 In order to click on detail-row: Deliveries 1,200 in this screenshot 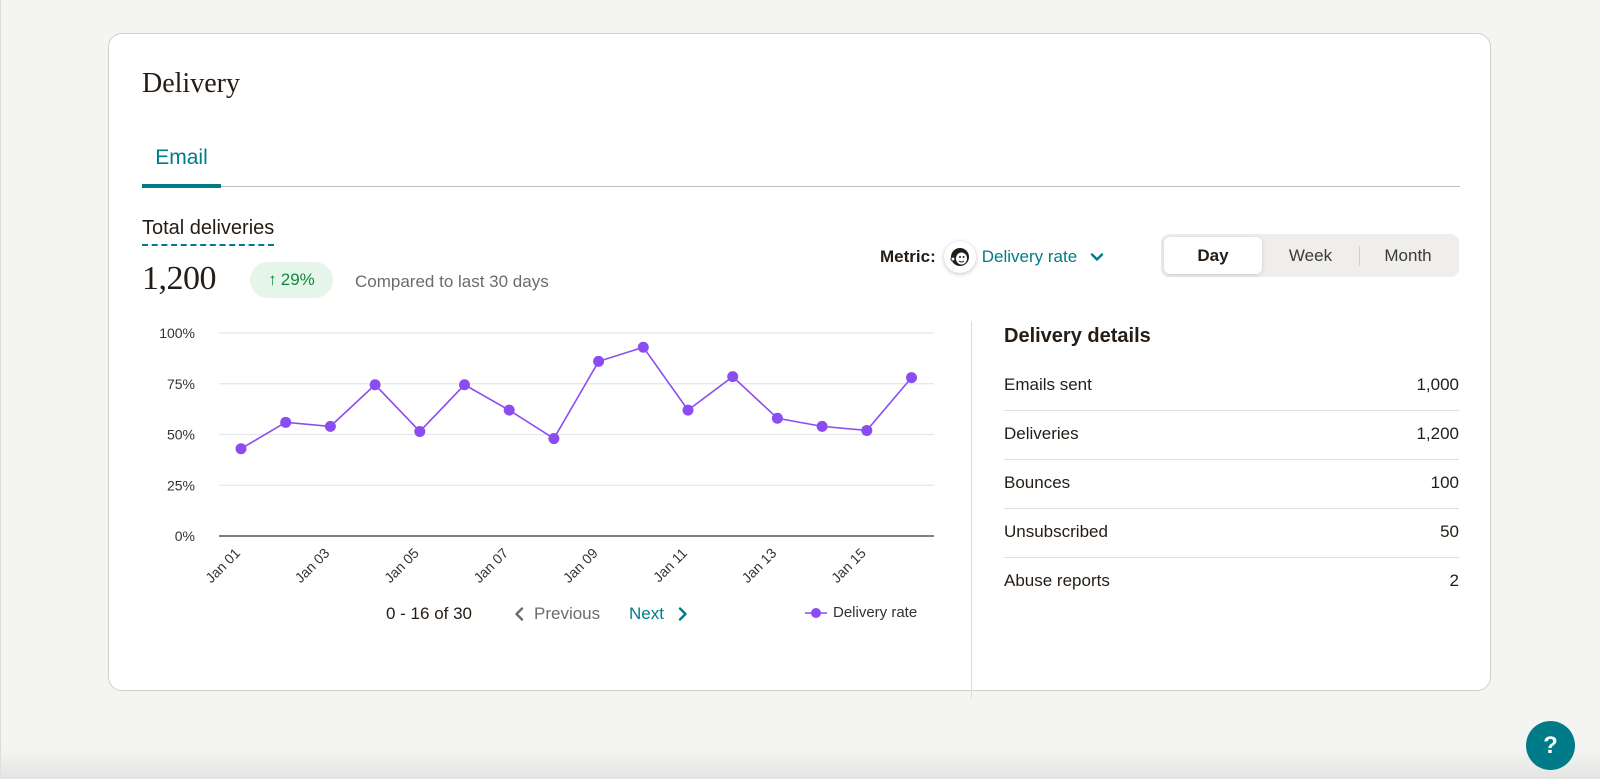, I will do `click(1231, 435)`.